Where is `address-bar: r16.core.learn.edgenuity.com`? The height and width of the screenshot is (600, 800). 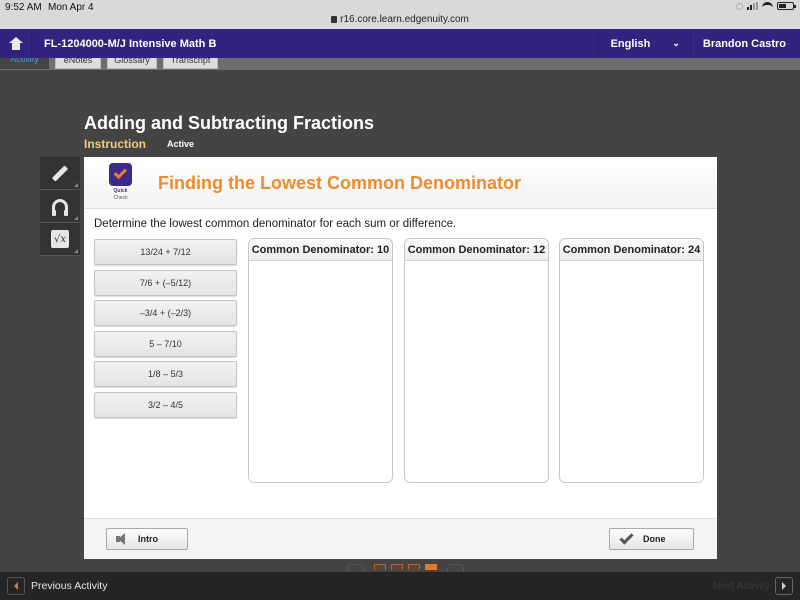
address-bar: r16.core.learn.edgenuity.com is located at coordinates (400, 19).